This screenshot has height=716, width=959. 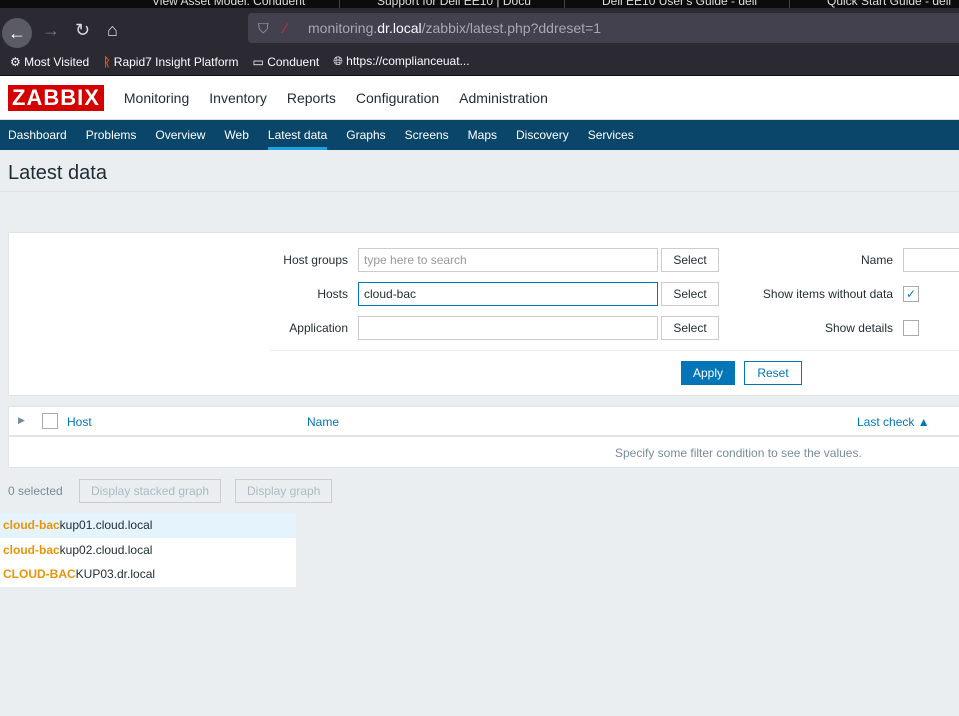 What do you see at coordinates (484, 422) in the screenshot?
I see `table-header: ▶ Host Name Last check ▲` at bounding box center [484, 422].